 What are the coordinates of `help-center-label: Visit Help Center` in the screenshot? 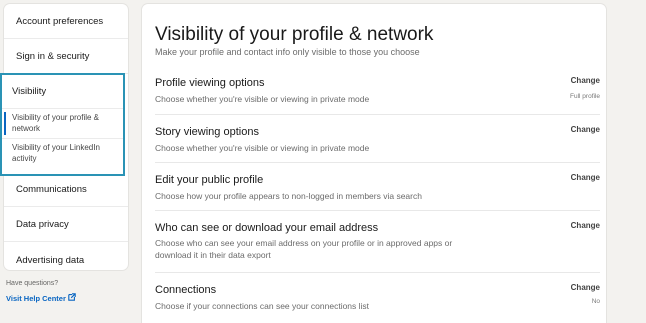 It's located at (36, 298).